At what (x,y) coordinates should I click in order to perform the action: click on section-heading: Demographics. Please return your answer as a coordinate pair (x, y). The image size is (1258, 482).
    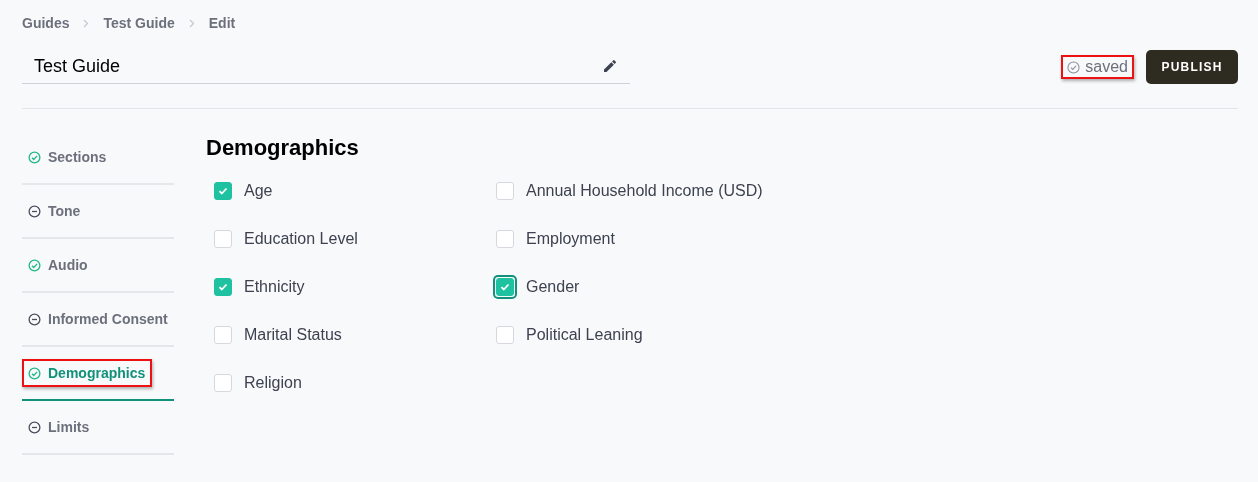
    Looking at the image, I should click on (283, 148).